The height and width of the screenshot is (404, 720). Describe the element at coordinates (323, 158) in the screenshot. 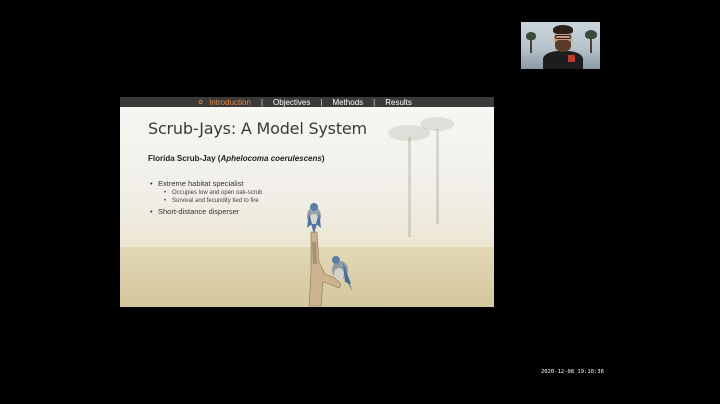

I see `subtitle-suffix: )` at that location.